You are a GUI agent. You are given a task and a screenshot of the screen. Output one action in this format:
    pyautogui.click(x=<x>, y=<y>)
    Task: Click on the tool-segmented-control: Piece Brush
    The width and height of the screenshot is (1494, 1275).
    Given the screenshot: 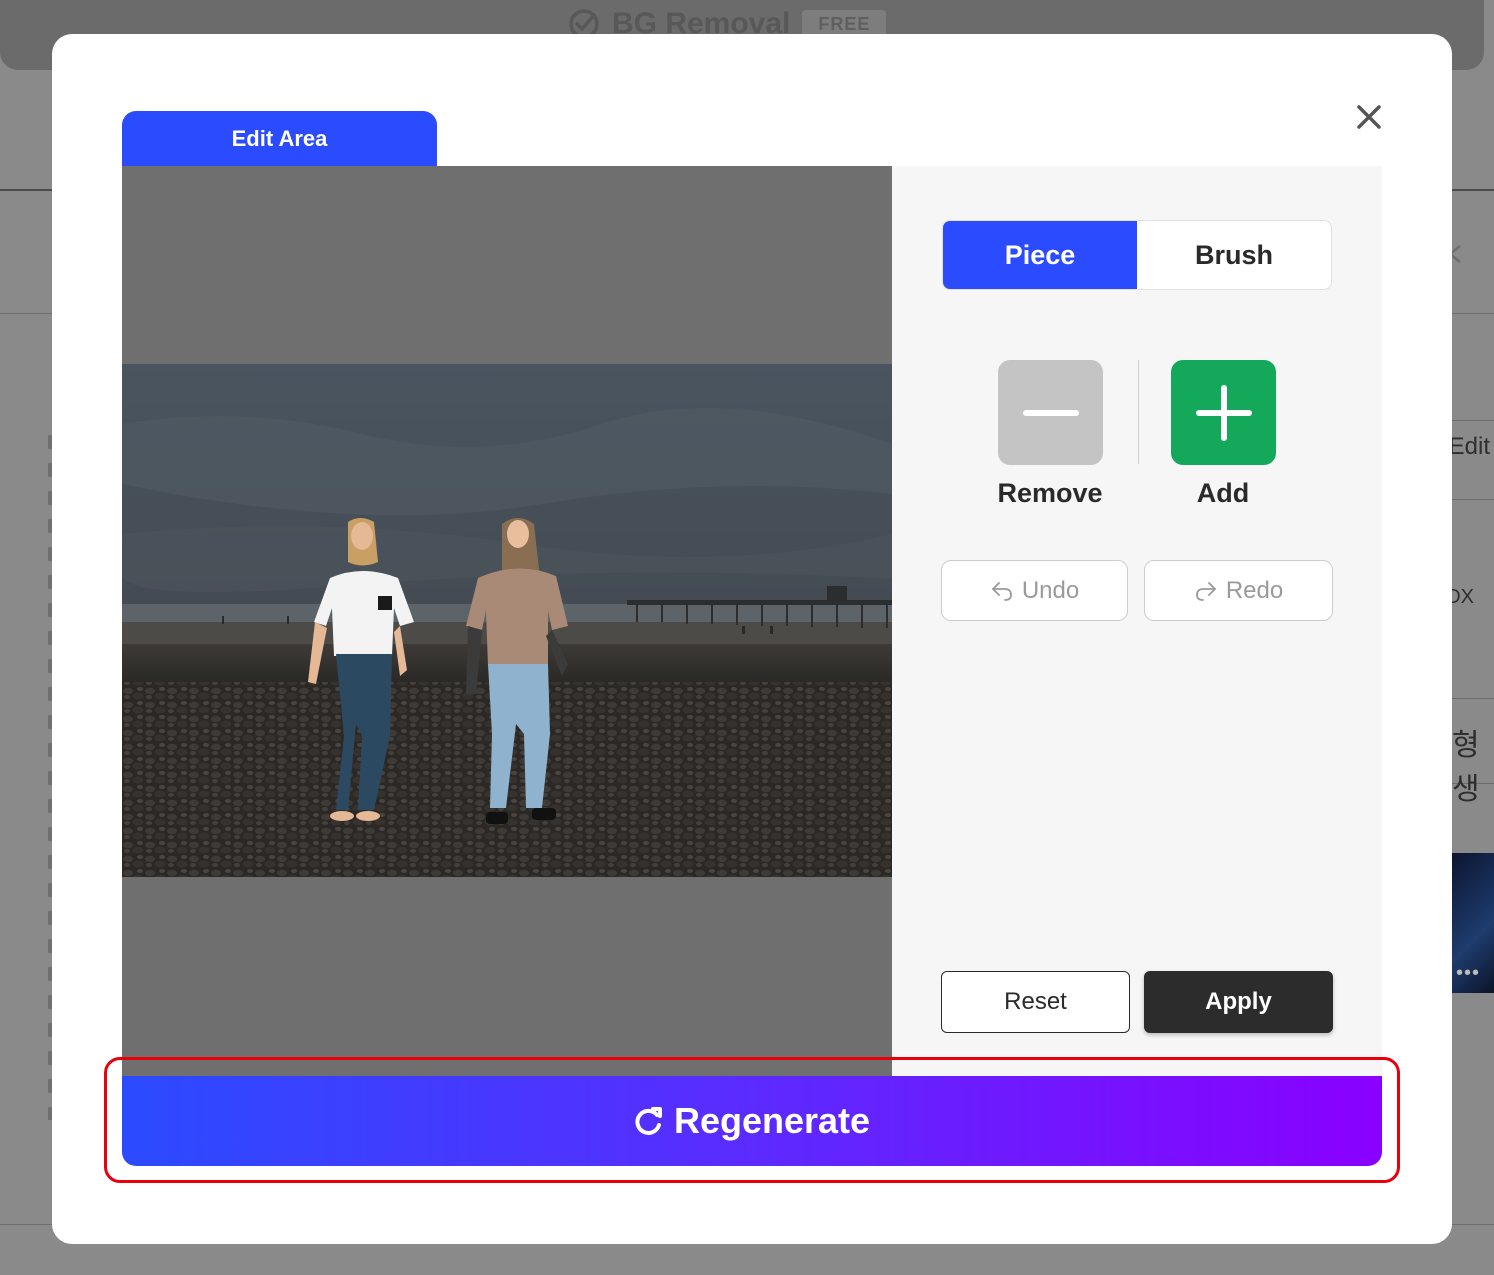 What is the action you would take?
    pyautogui.click(x=1137, y=255)
    